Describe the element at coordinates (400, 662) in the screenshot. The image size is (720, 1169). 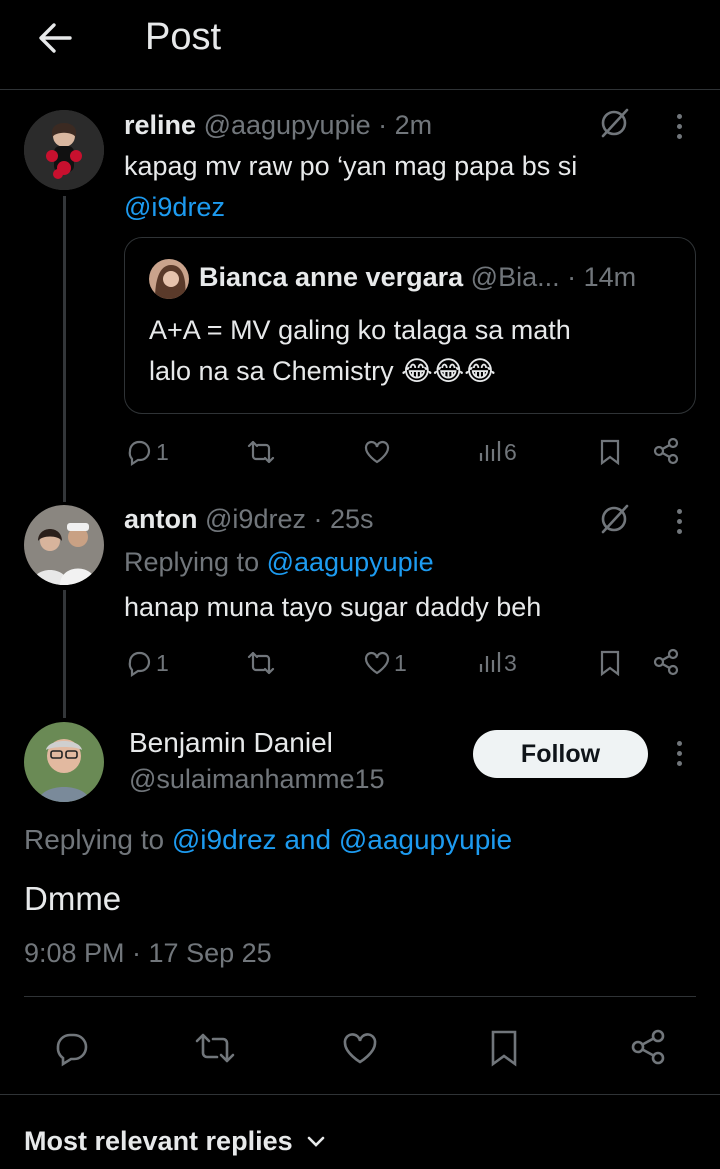
I see `like-count: 1` at that location.